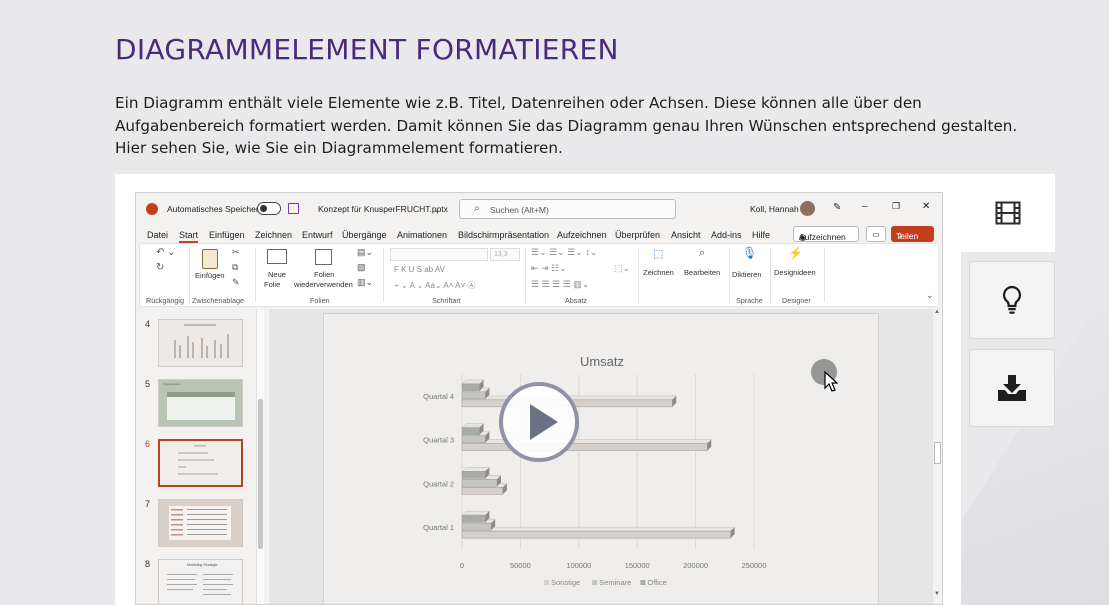  Describe the element at coordinates (323, 257) in the screenshot. I see `reuse-slides-icon` at that location.